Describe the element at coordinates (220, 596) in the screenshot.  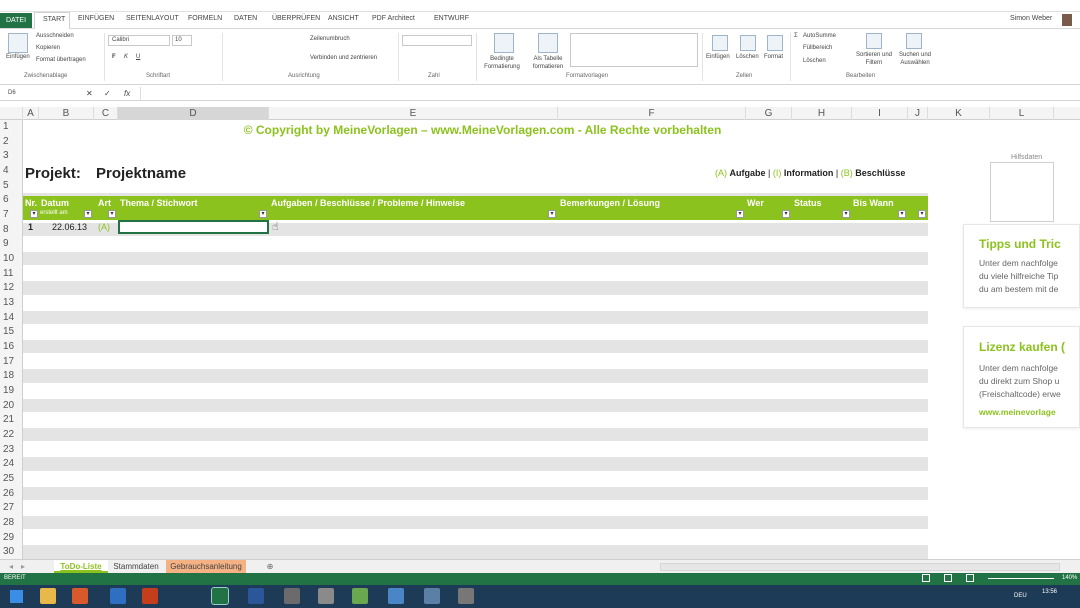
I see `excel-icon` at that location.